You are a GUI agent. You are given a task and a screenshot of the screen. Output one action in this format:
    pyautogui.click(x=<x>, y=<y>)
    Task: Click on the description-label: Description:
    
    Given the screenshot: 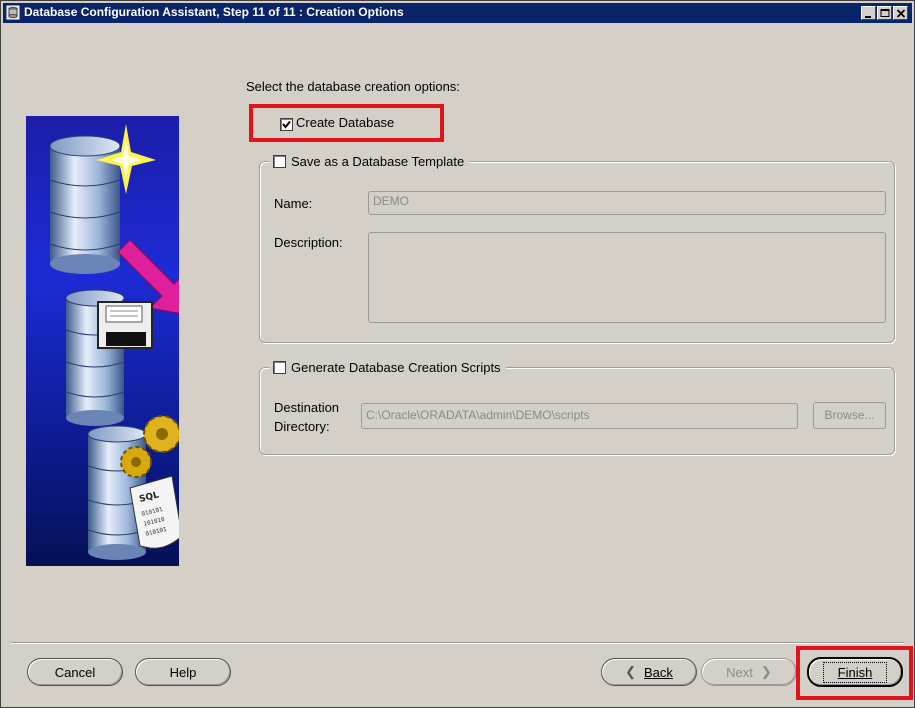 What is the action you would take?
    pyautogui.click(x=308, y=242)
    